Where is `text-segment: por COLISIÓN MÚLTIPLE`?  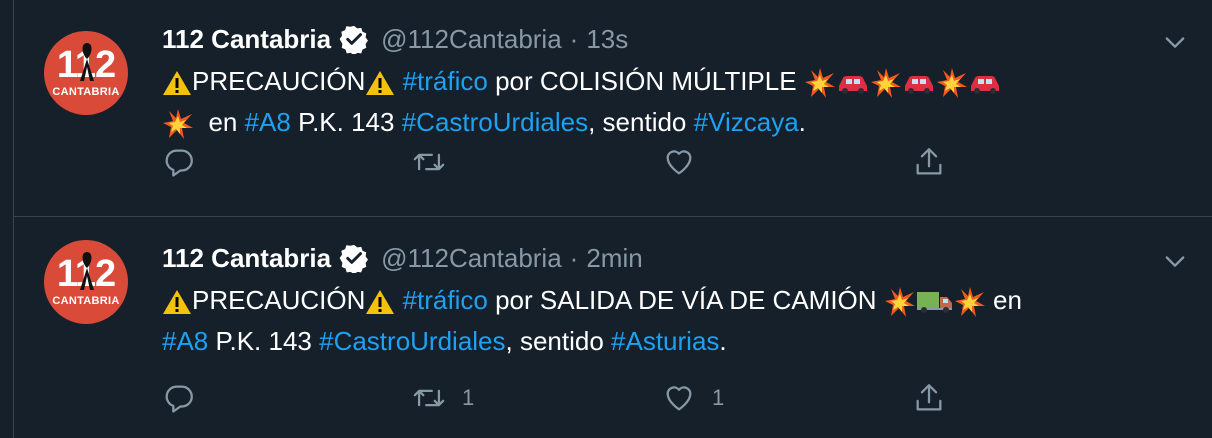 text-segment: por COLISIÓN MÚLTIPLE is located at coordinates (645, 81).